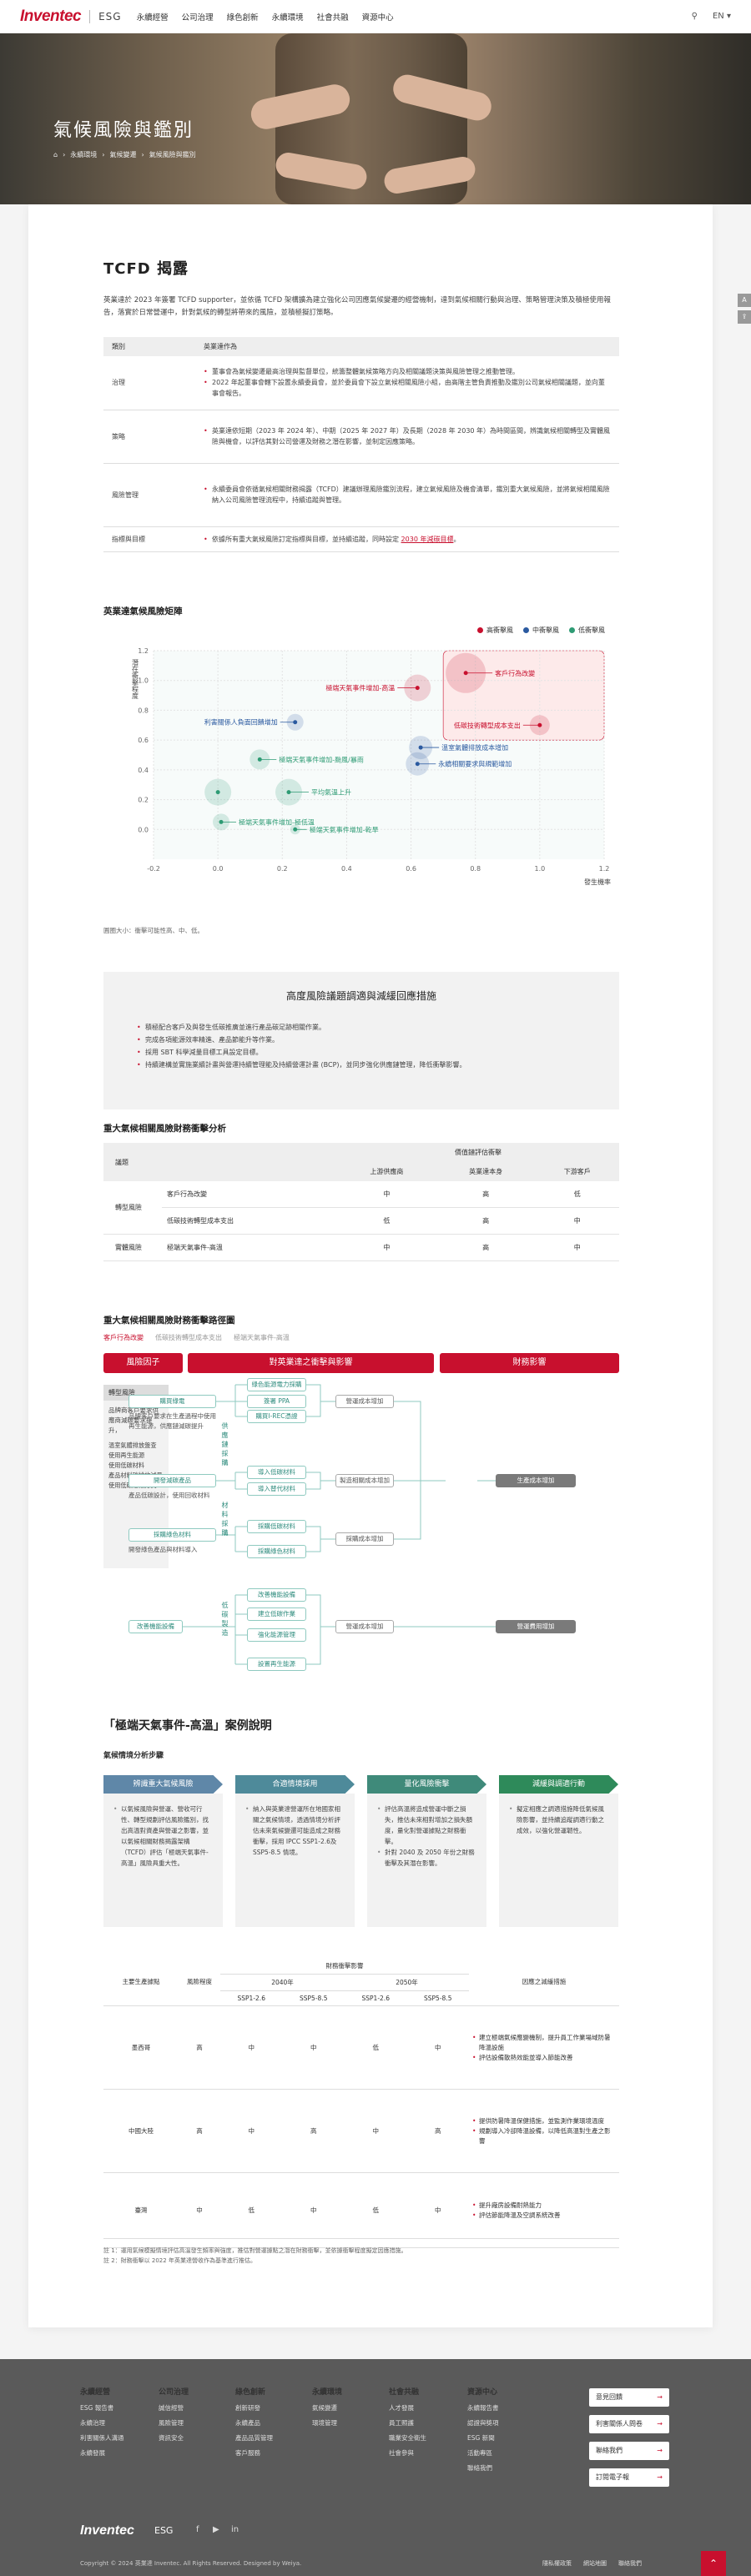  I want to click on footer-link: 永續治理, so click(102, 2423).